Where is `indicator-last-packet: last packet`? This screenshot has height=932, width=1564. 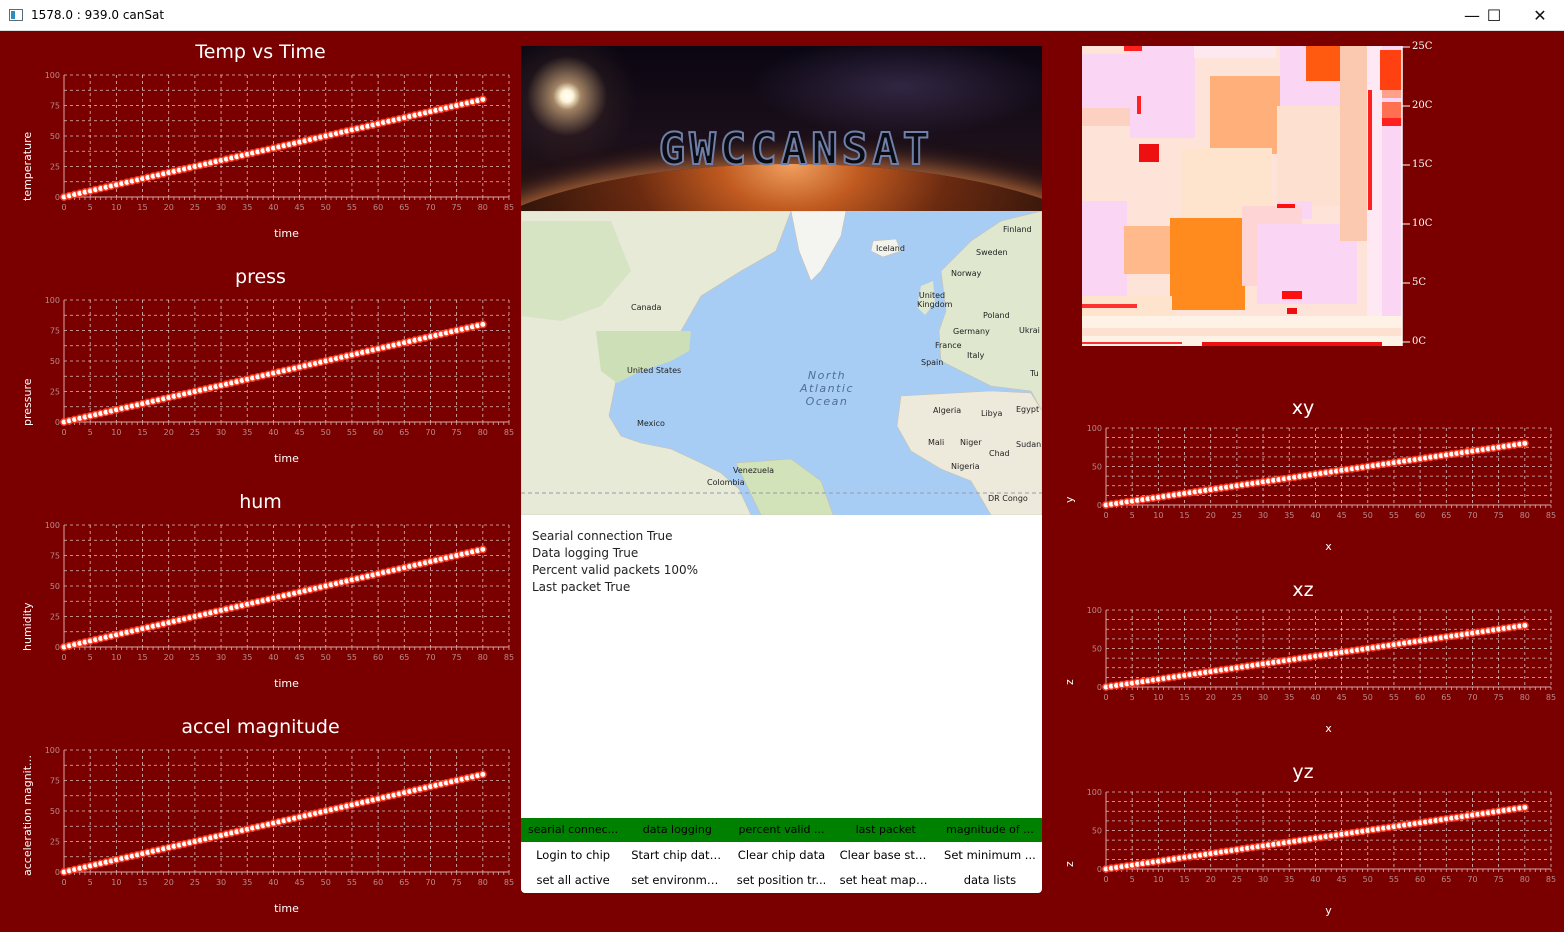 indicator-last-packet: last packet is located at coordinates (885, 829).